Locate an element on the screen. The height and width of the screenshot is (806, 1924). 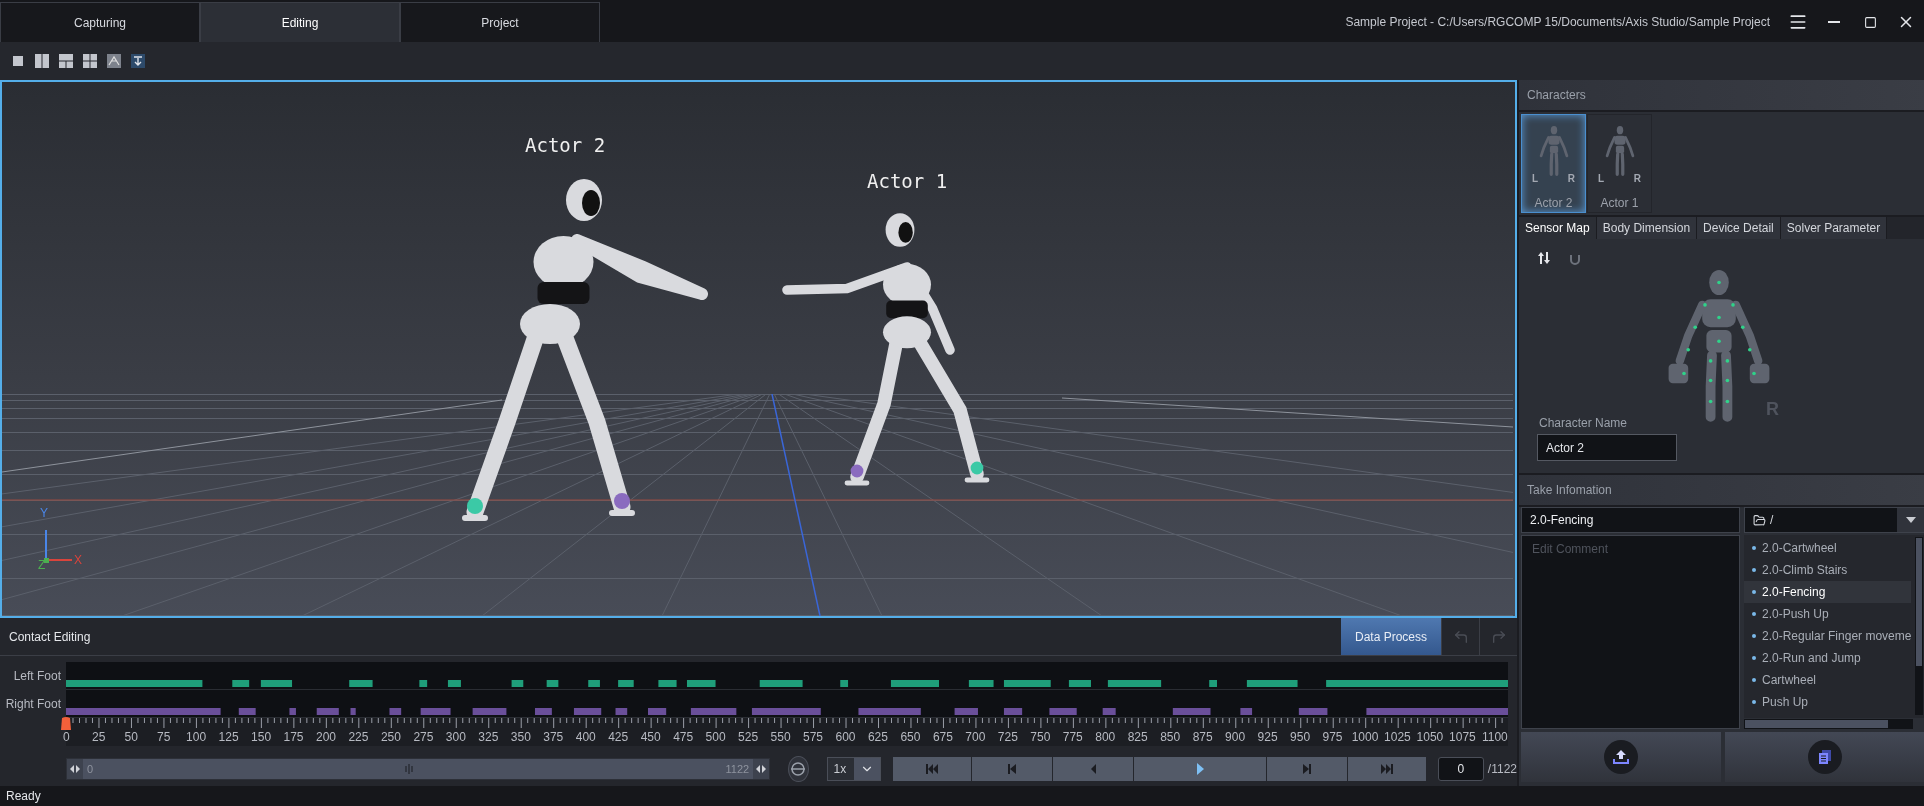
window-title: Sample Project - C:/Users/RGCOMP 15/Documents/Axis Studio/Sample Project is located at coordinates (1557, 22).